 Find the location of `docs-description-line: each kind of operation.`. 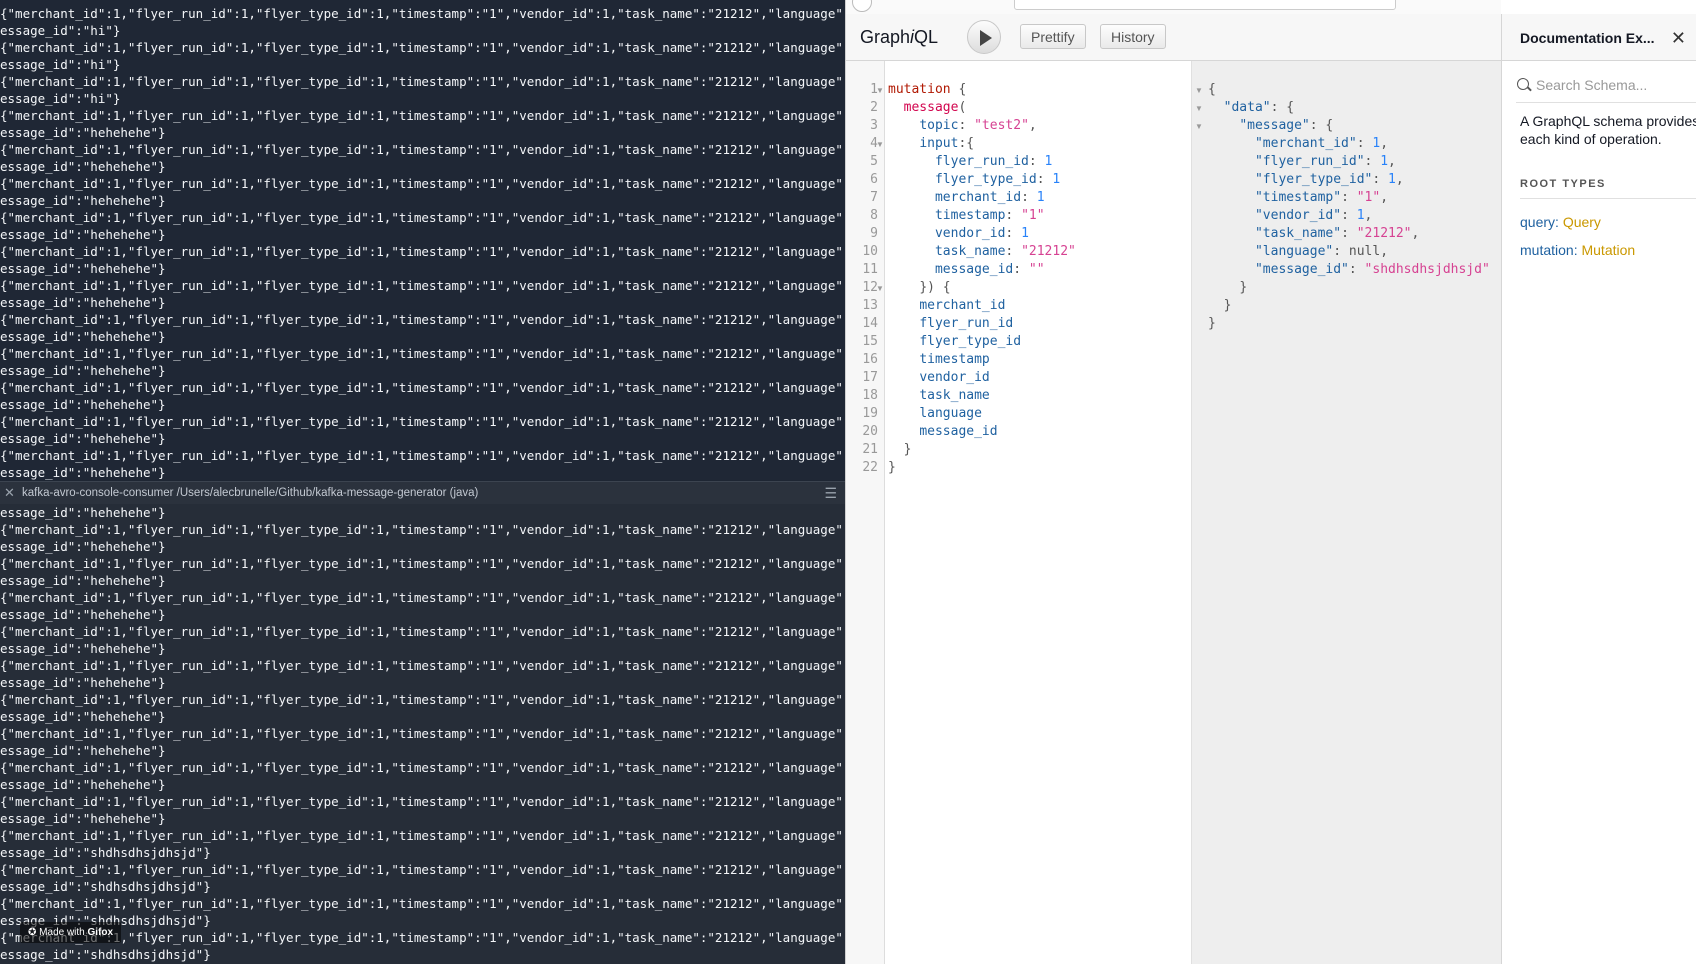

docs-description-line: each kind of operation. is located at coordinates (1591, 139).